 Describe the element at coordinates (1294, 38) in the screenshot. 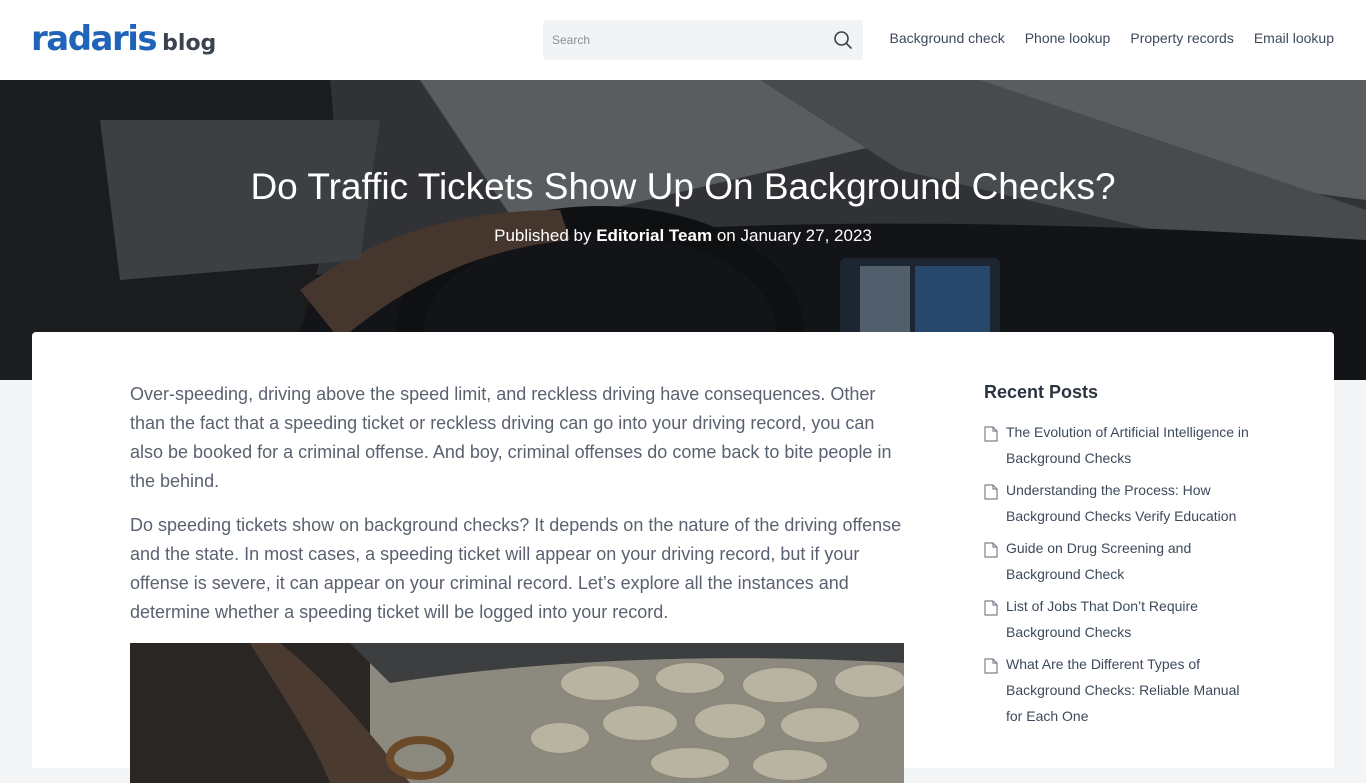

I see `nav-email-lookup: Email lookup` at that location.